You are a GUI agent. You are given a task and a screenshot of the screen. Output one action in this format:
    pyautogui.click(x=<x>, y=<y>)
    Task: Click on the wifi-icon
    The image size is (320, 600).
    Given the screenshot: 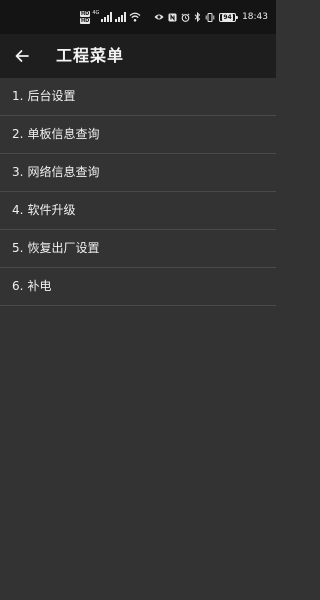 What is the action you would take?
    pyautogui.click(x=135, y=17)
    